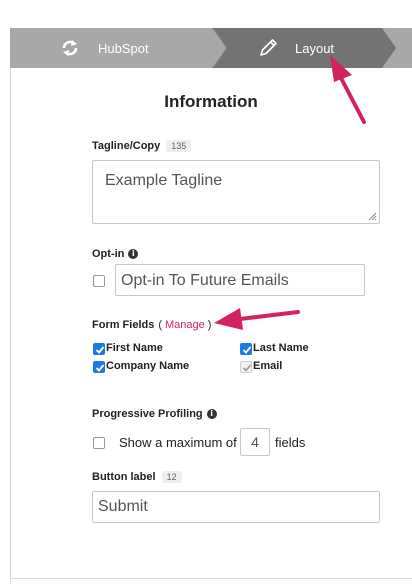  What do you see at coordinates (257, 319) in the screenshot?
I see `annotation-arrow-manage` at bounding box center [257, 319].